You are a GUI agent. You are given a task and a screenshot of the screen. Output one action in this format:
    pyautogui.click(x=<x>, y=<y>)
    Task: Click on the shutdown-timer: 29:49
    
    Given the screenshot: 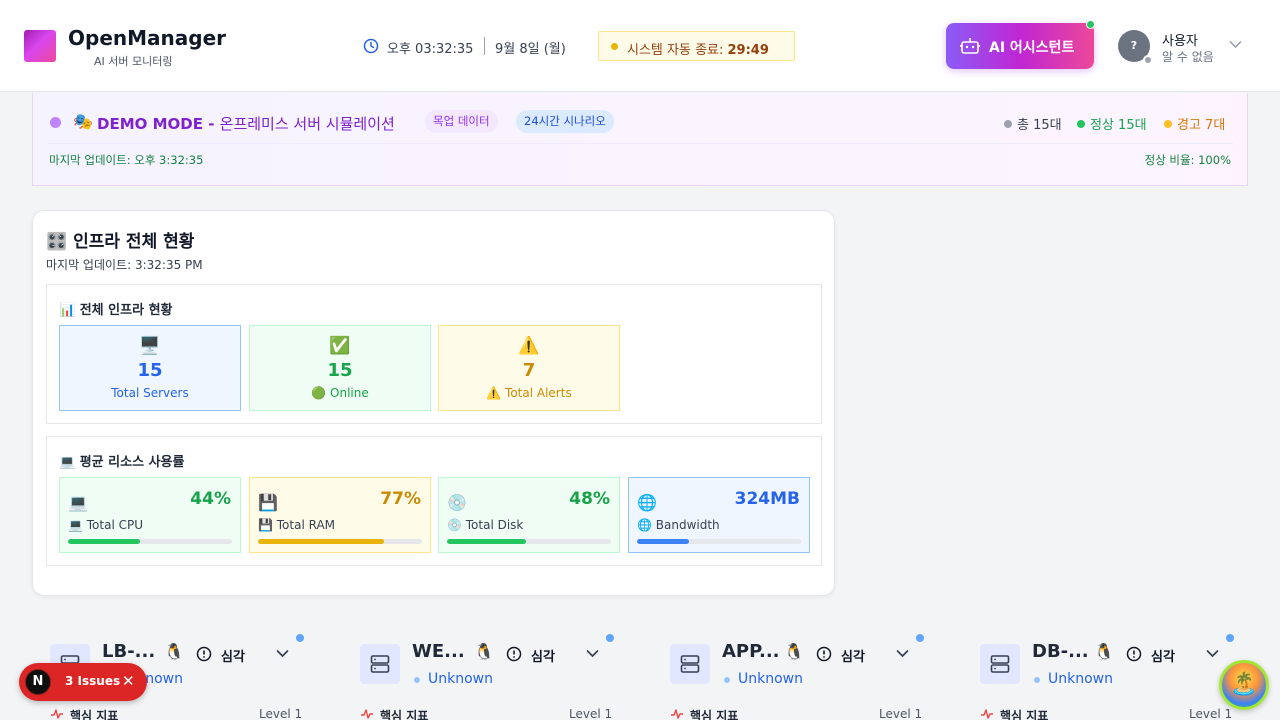 What is the action you would take?
    pyautogui.click(x=748, y=50)
    